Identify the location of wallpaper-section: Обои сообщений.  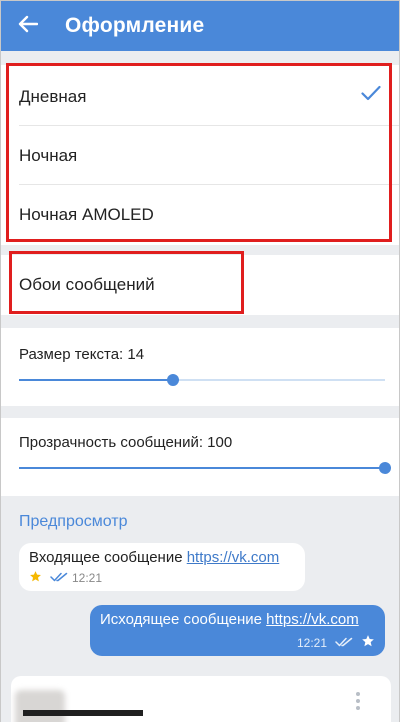
(200, 285).